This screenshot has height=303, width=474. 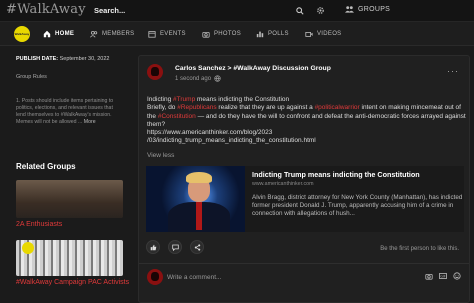 What do you see at coordinates (46, 166) in the screenshot?
I see `related-groups-title: Related Groups` at bounding box center [46, 166].